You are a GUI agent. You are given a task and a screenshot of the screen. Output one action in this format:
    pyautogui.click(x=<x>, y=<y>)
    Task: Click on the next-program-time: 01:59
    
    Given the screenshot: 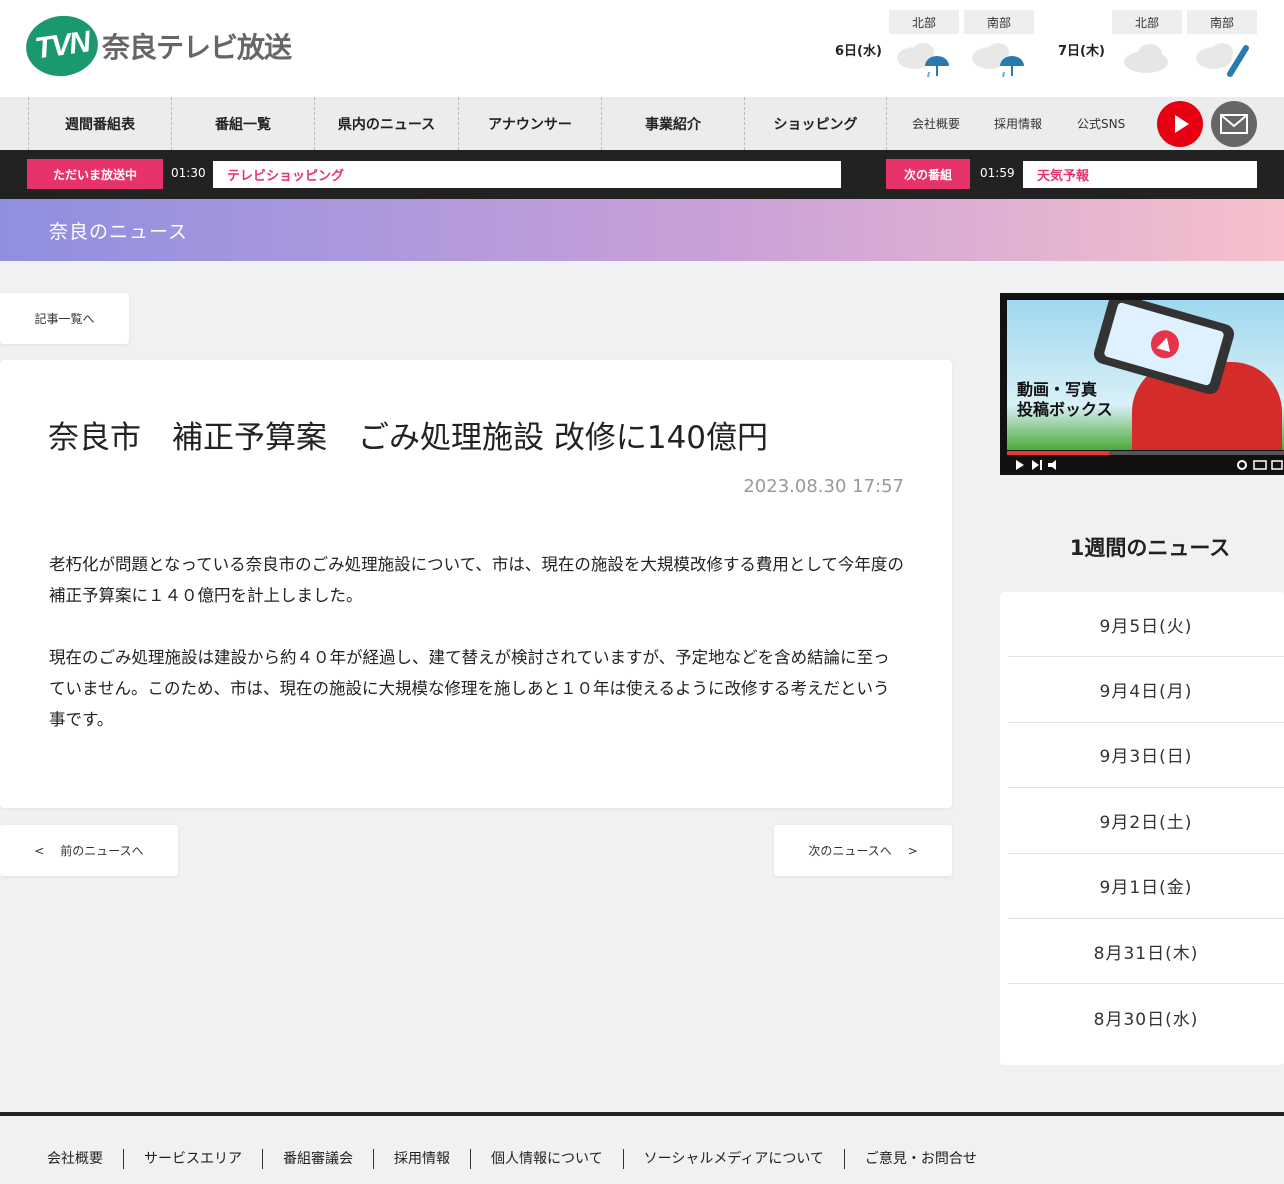 What is the action you would take?
    pyautogui.click(x=997, y=173)
    